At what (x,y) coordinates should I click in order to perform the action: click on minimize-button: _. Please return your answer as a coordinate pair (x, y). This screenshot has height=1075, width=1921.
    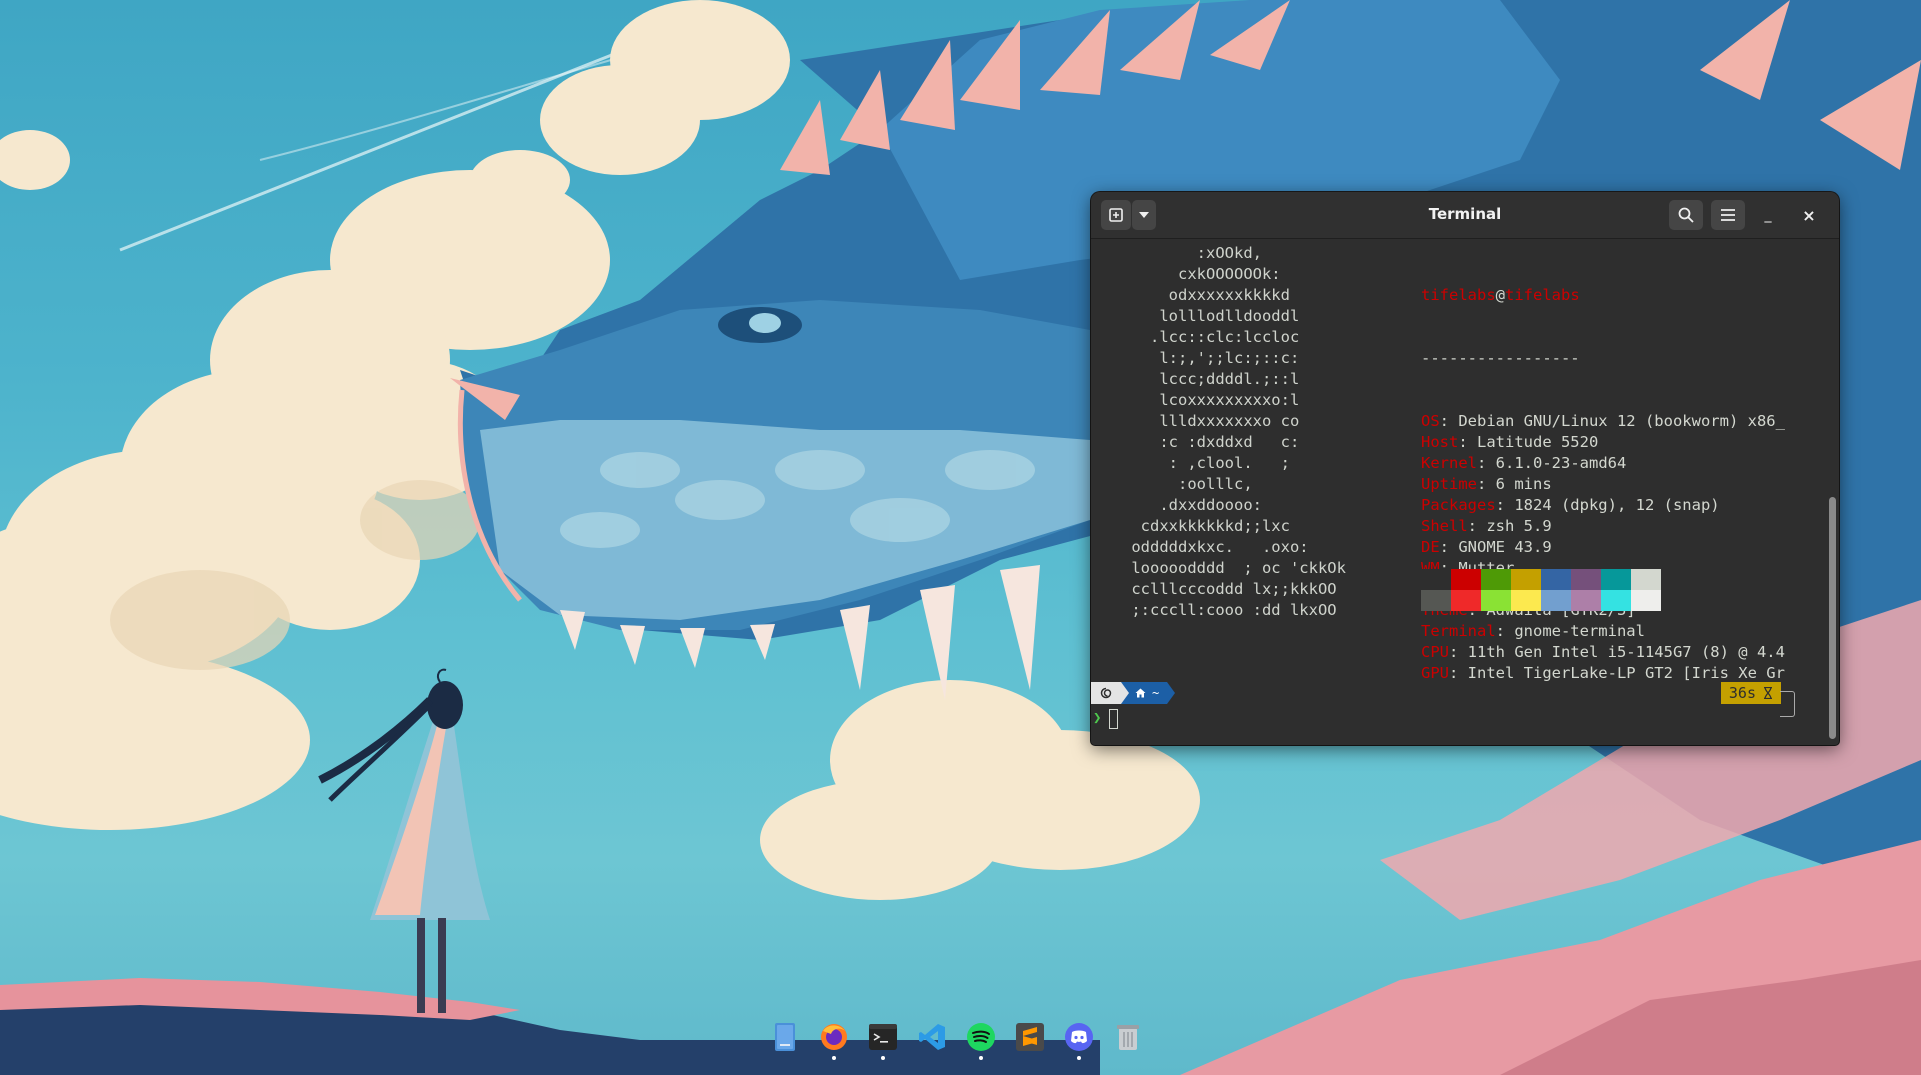
    Looking at the image, I should click on (1768, 215).